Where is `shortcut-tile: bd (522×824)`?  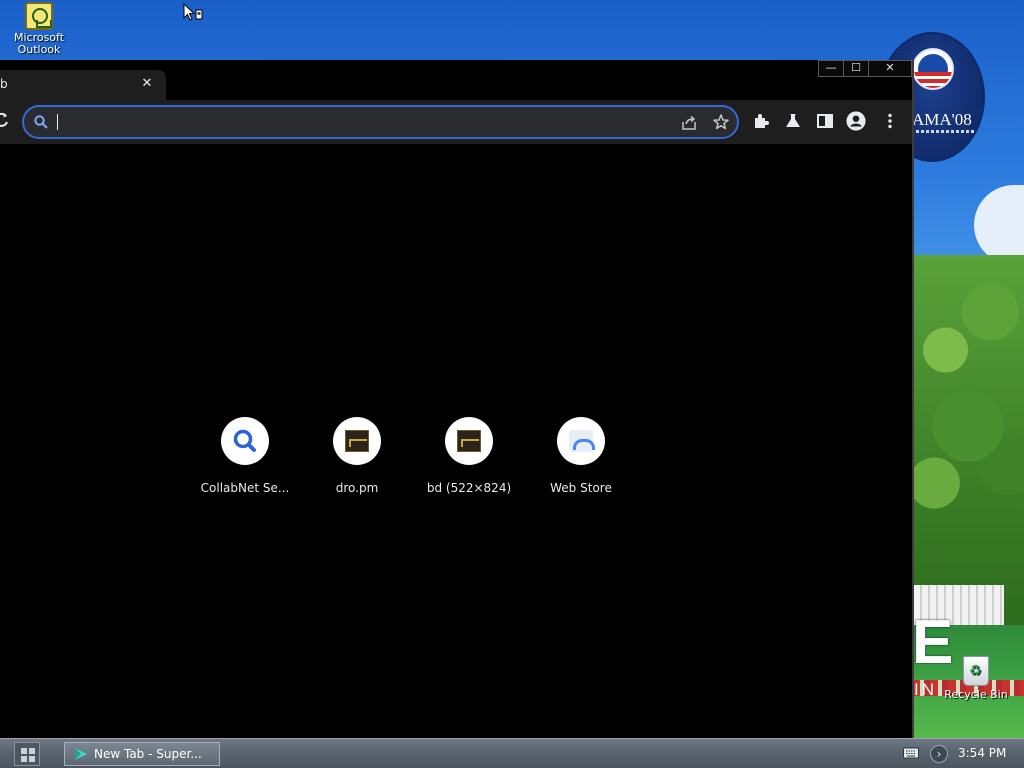
shortcut-tile: bd (522×824) is located at coordinates (469, 457).